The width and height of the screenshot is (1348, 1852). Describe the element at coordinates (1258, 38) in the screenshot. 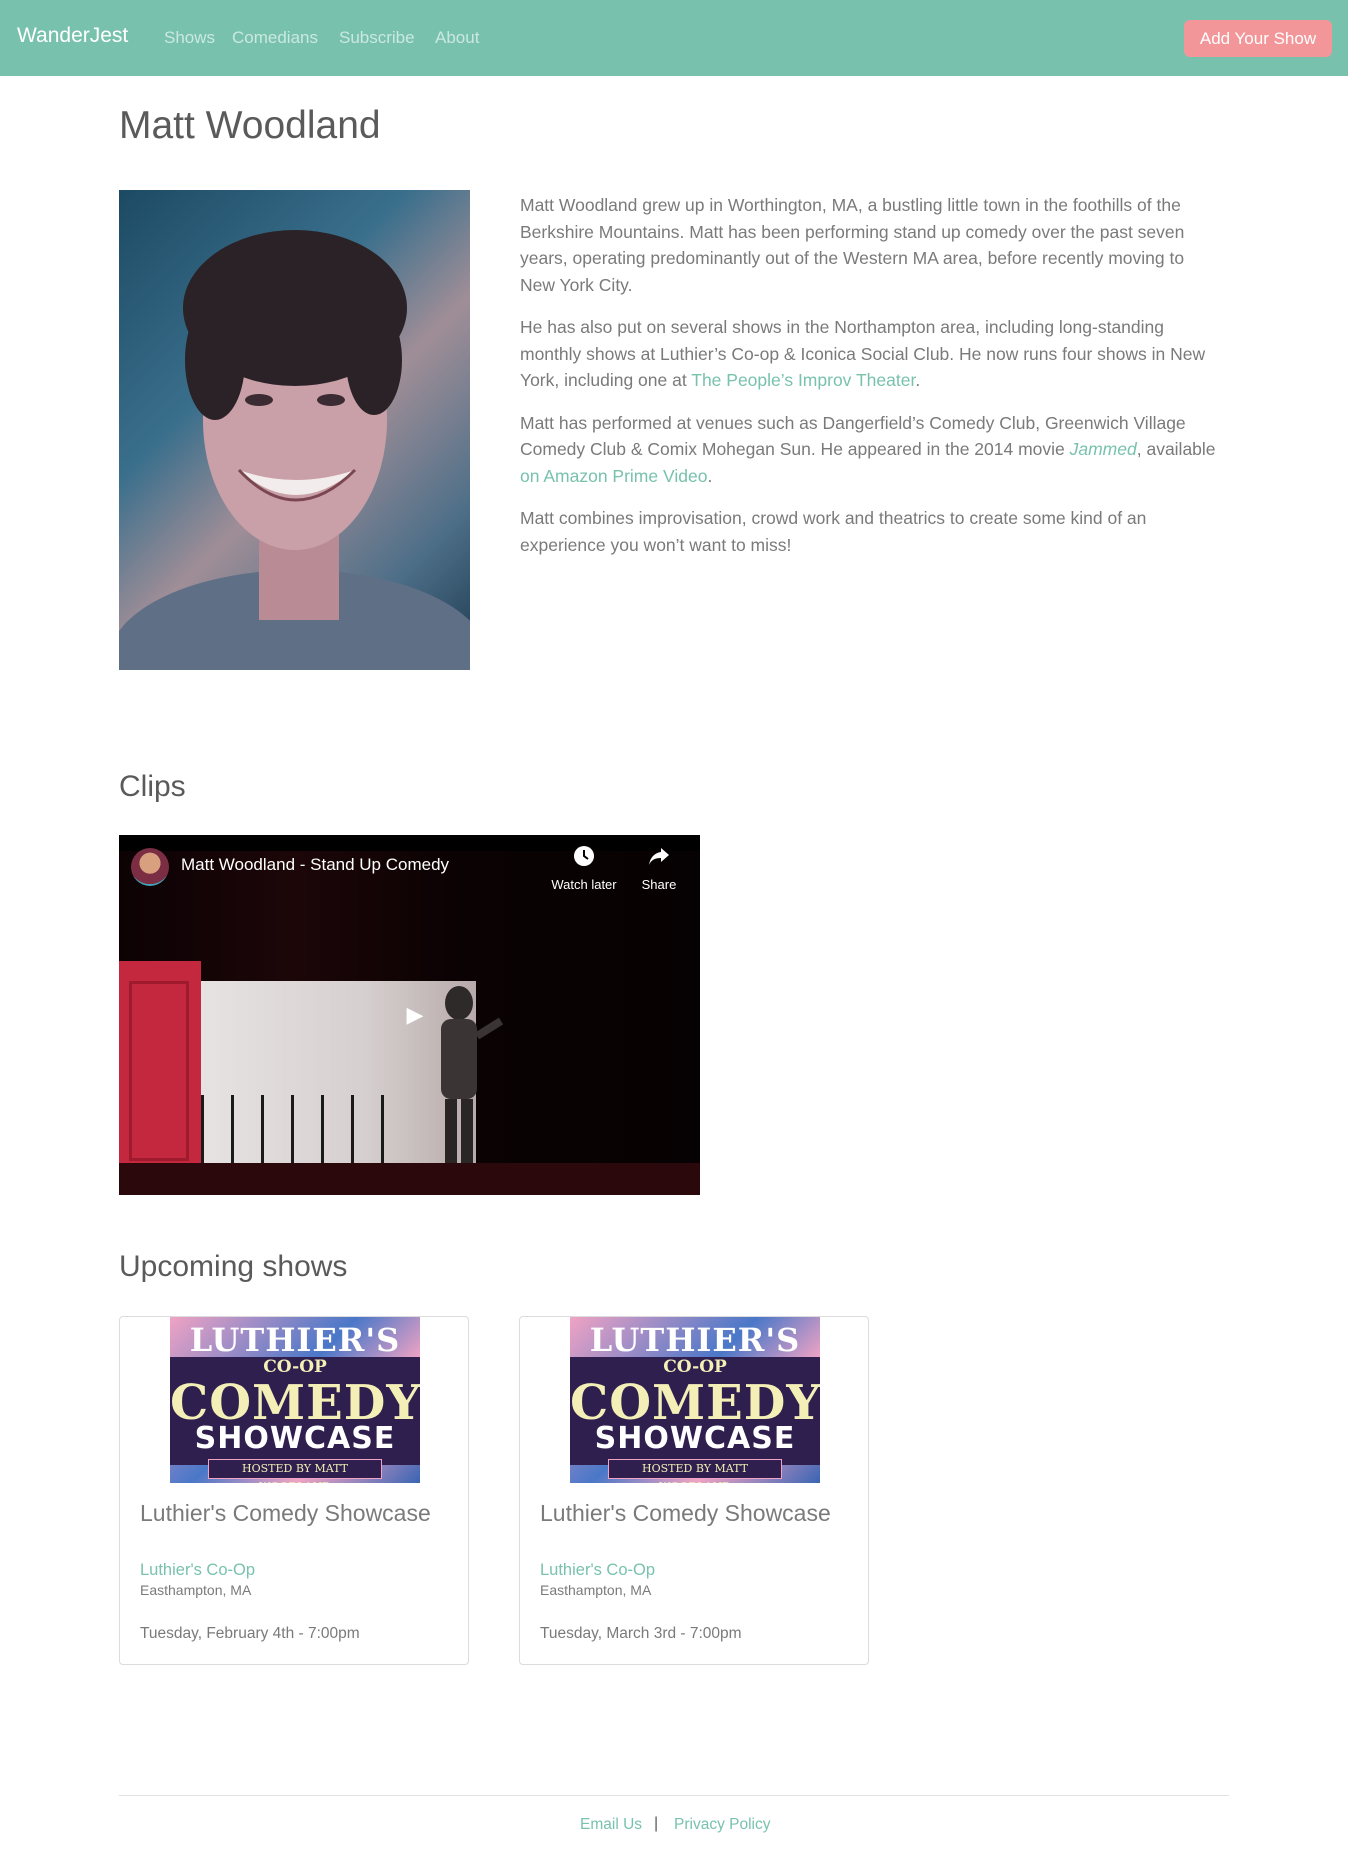

I see `add-your-show-button: Add Your Show` at that location.